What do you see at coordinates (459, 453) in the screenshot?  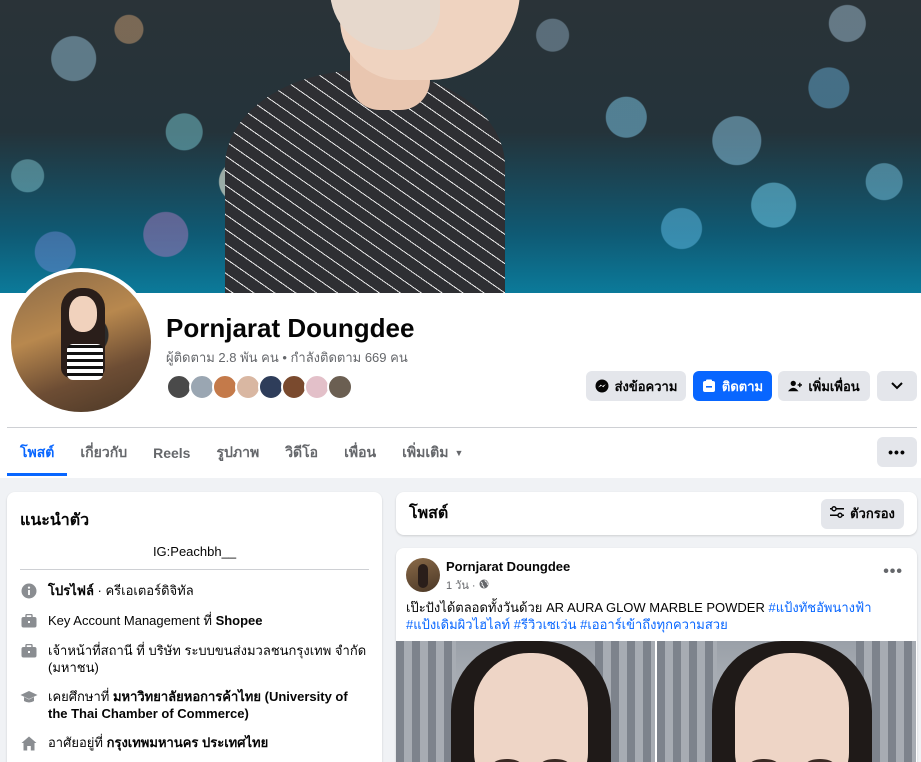 I see `caret-down-icon: ▼` at bounding box center [459, 453].